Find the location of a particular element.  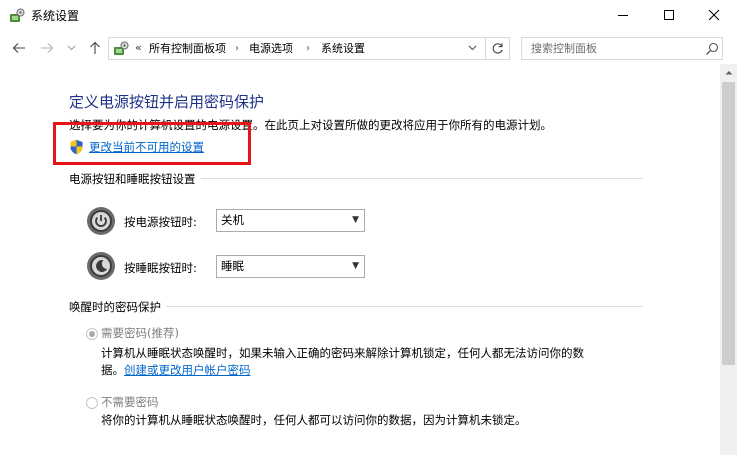

close-button is located at coordinates (714, 15).